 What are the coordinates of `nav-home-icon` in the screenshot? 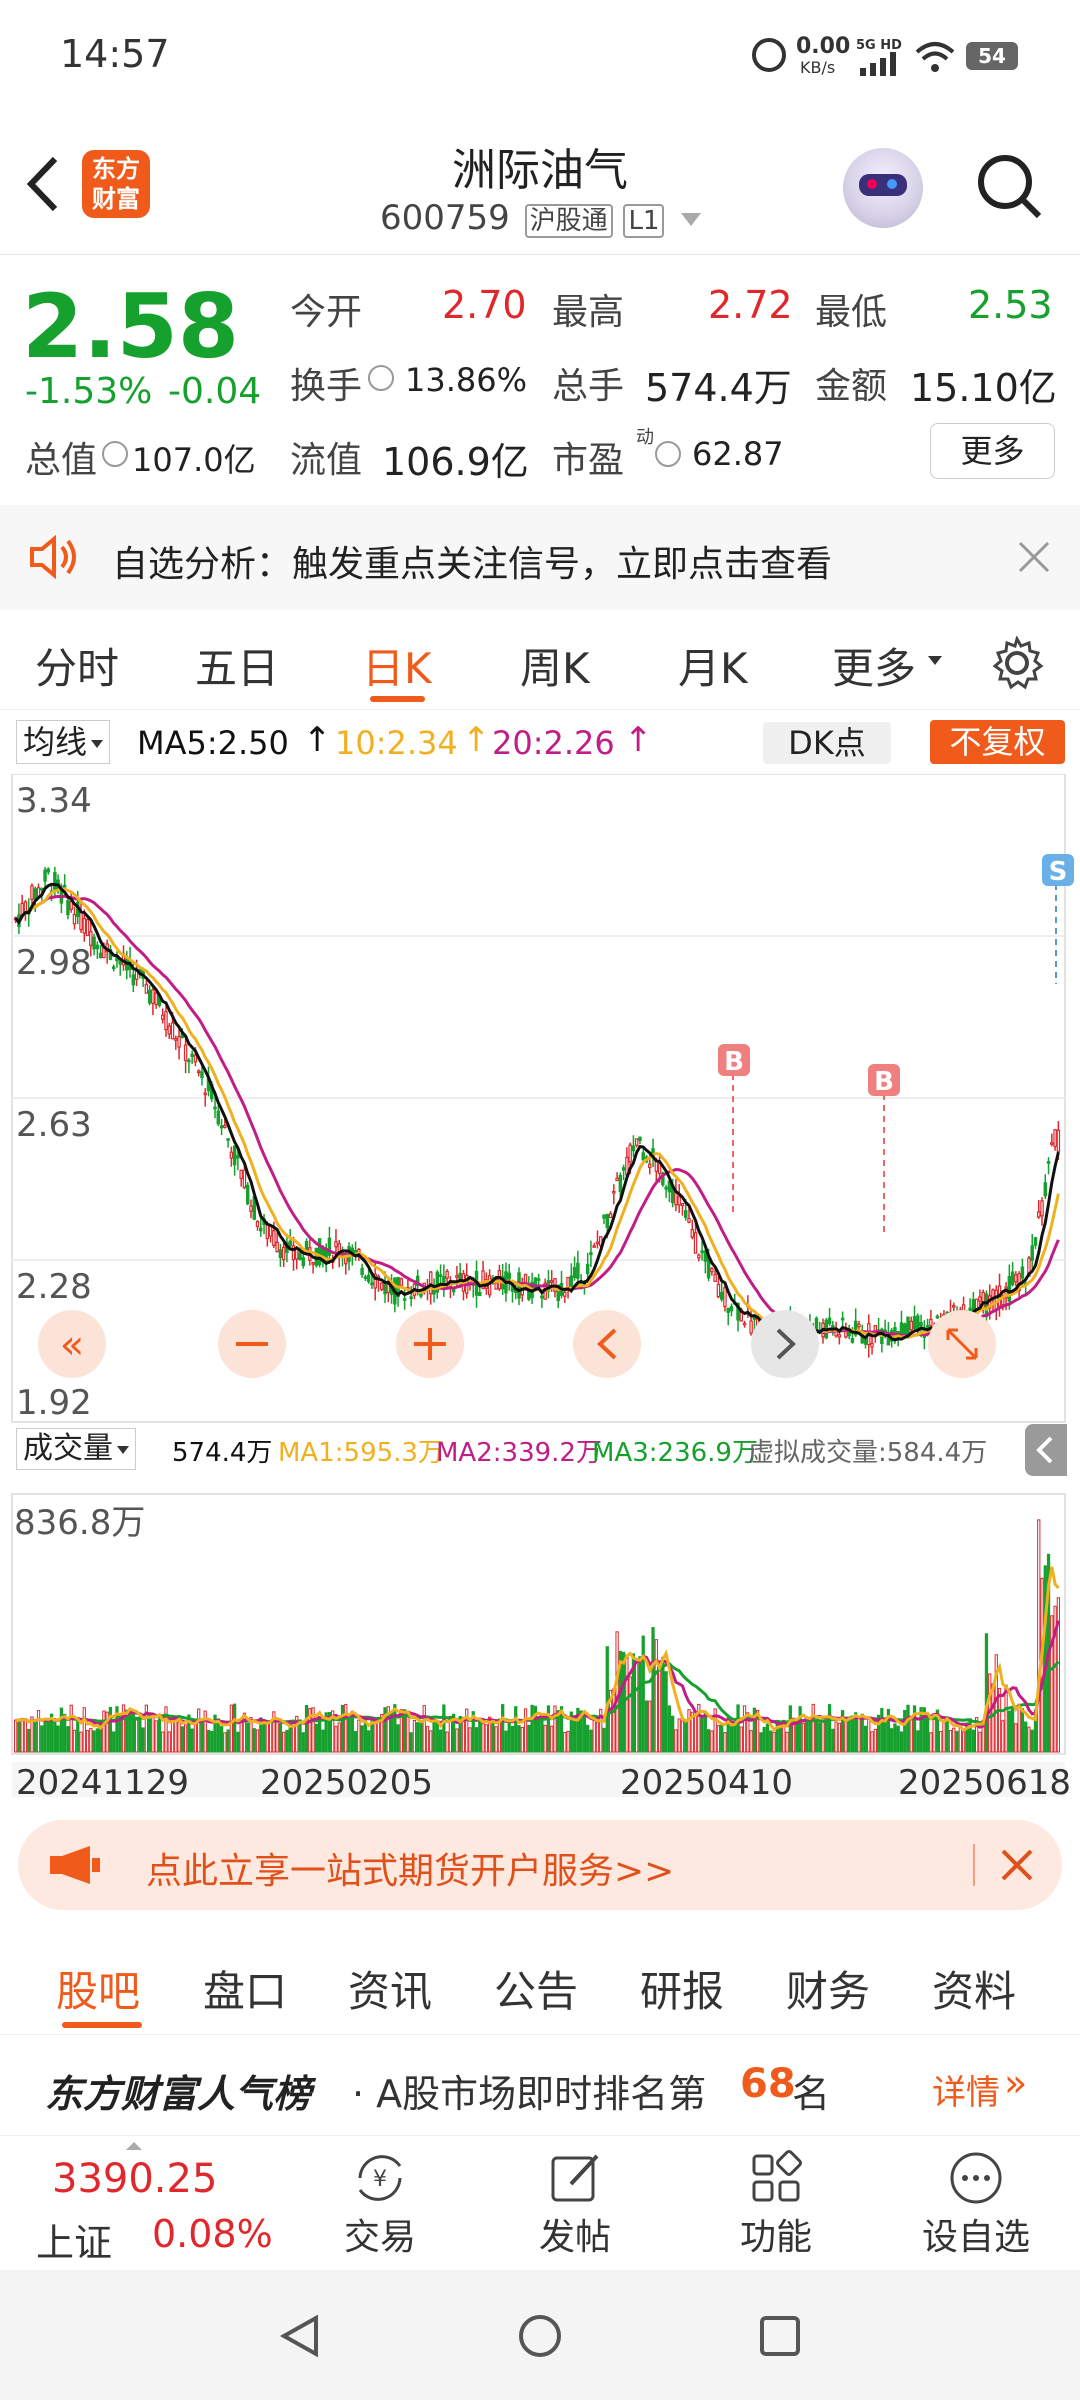 It's located at (540, 2336).